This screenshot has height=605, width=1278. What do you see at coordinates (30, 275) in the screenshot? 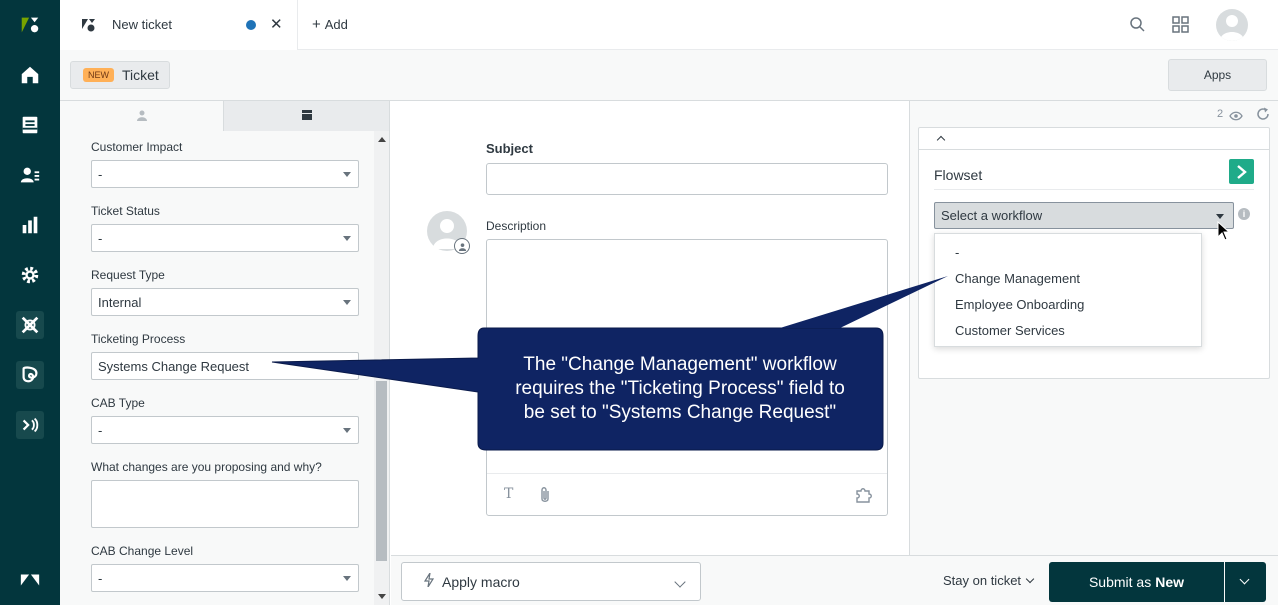
I see `settings-icon` at bounding box center [30, 275].